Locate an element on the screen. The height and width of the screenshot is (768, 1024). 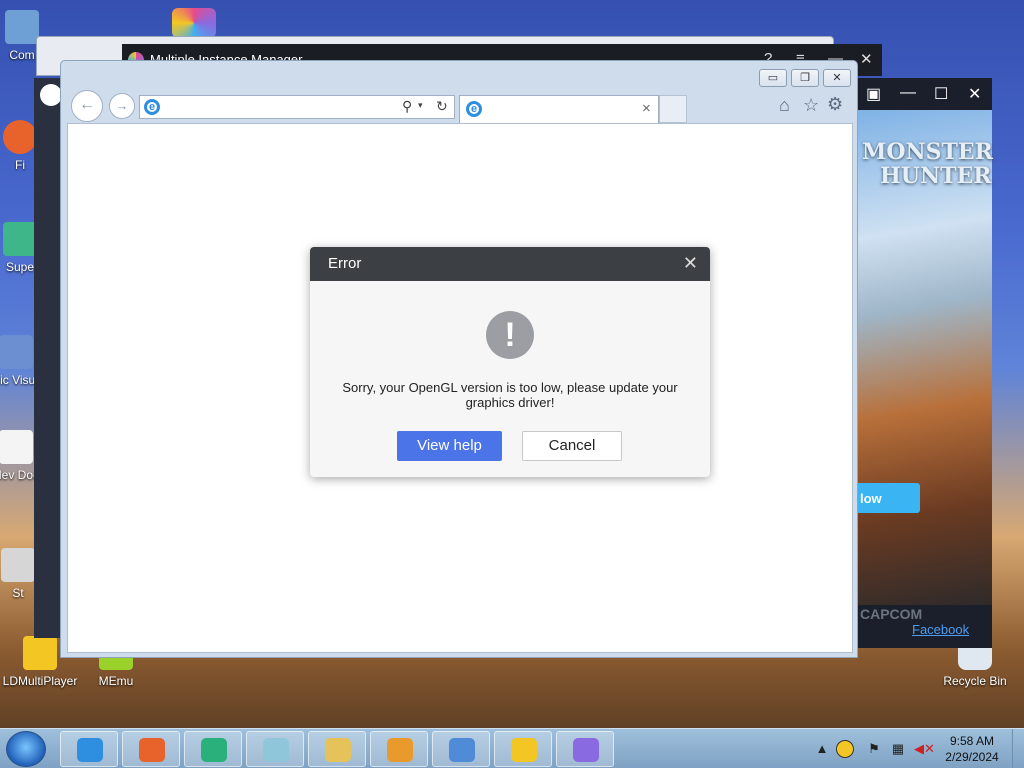
ldplayer-logo-icon is located at coordinates (51, 95).